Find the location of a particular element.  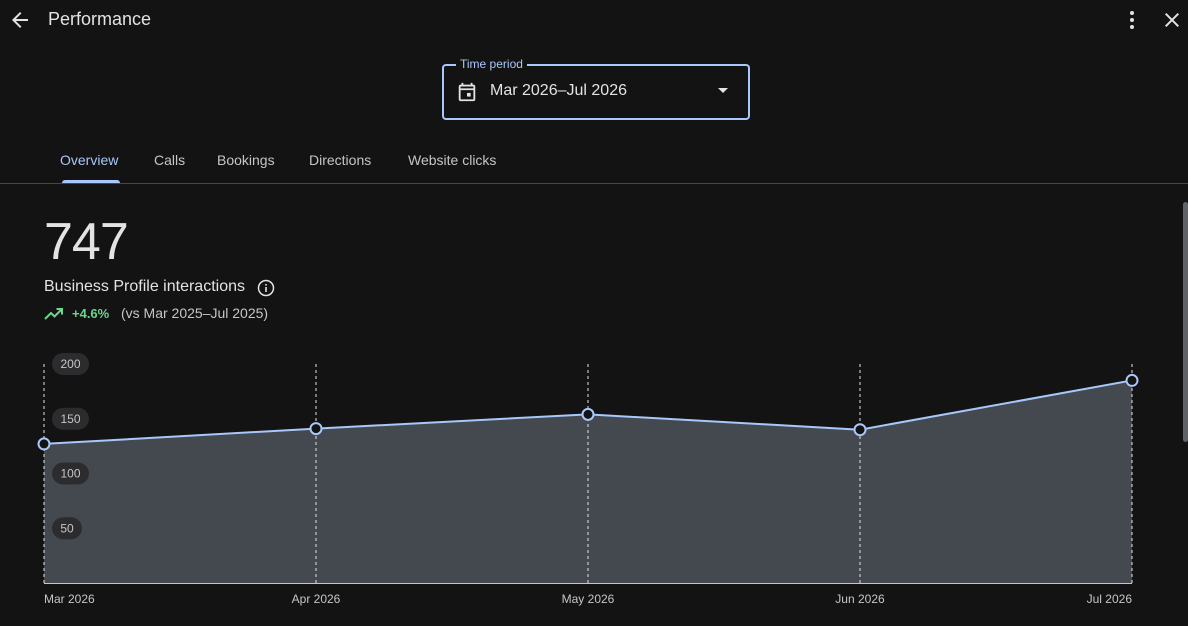

caret-down-icon is located at coordinates (723, 90).